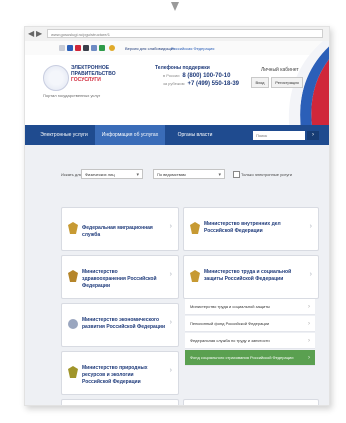 Image resolution: width=346 pixels, height=423 pixels. What do you see at coordinates (174, 83) in the screenshot?
I see `phone-label: за рубежом` at bounding box center [174, 83].